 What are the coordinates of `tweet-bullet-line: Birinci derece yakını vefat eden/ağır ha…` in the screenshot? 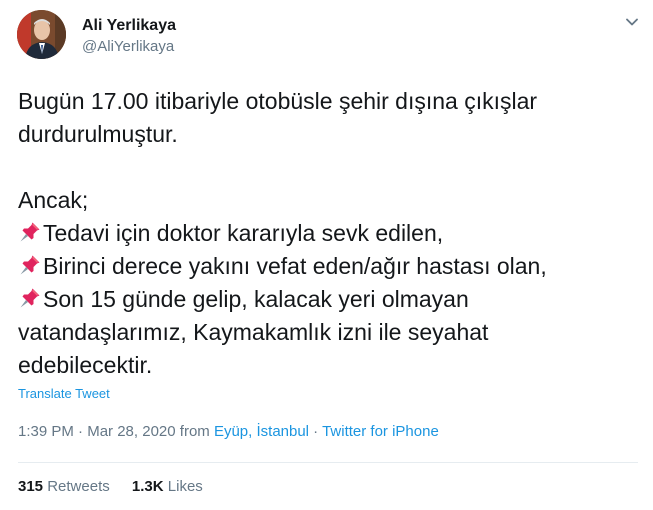 It's located at (328, 266).